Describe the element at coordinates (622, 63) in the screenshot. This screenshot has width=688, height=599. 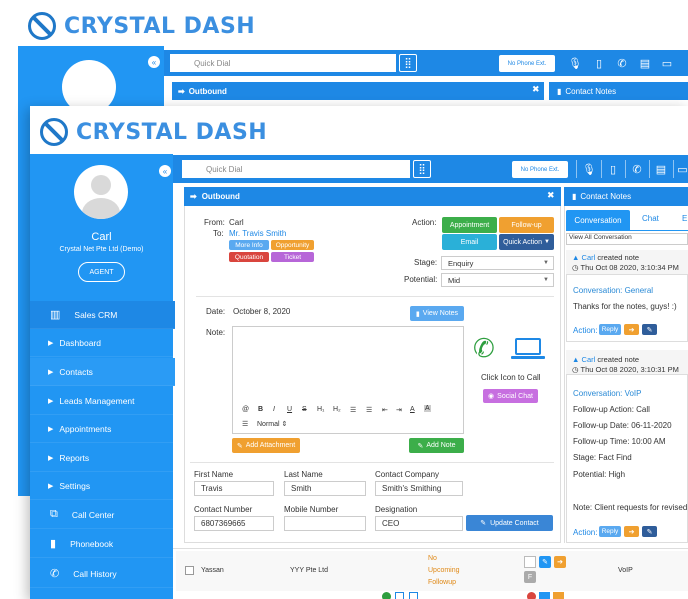
I see `back-phone-icon: ✆` at that location.